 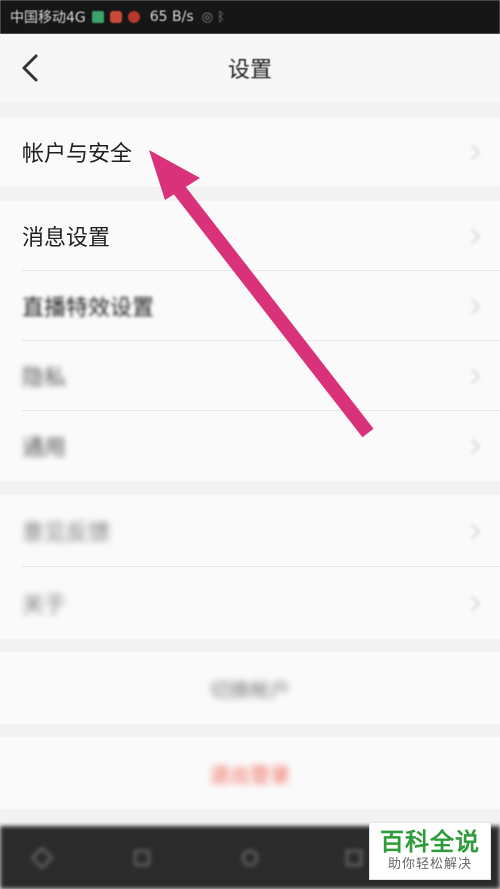 I want to click on settings-item-about: 关于, so click(x=250, y=603).